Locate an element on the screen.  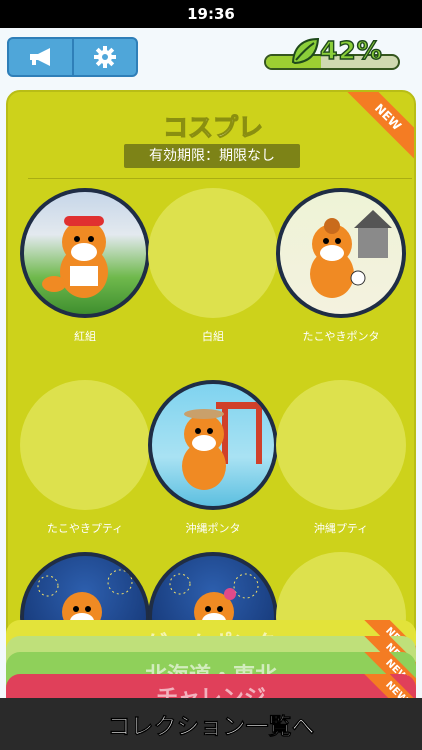
card-title: コスプレ is located at coordinates (212, 127).